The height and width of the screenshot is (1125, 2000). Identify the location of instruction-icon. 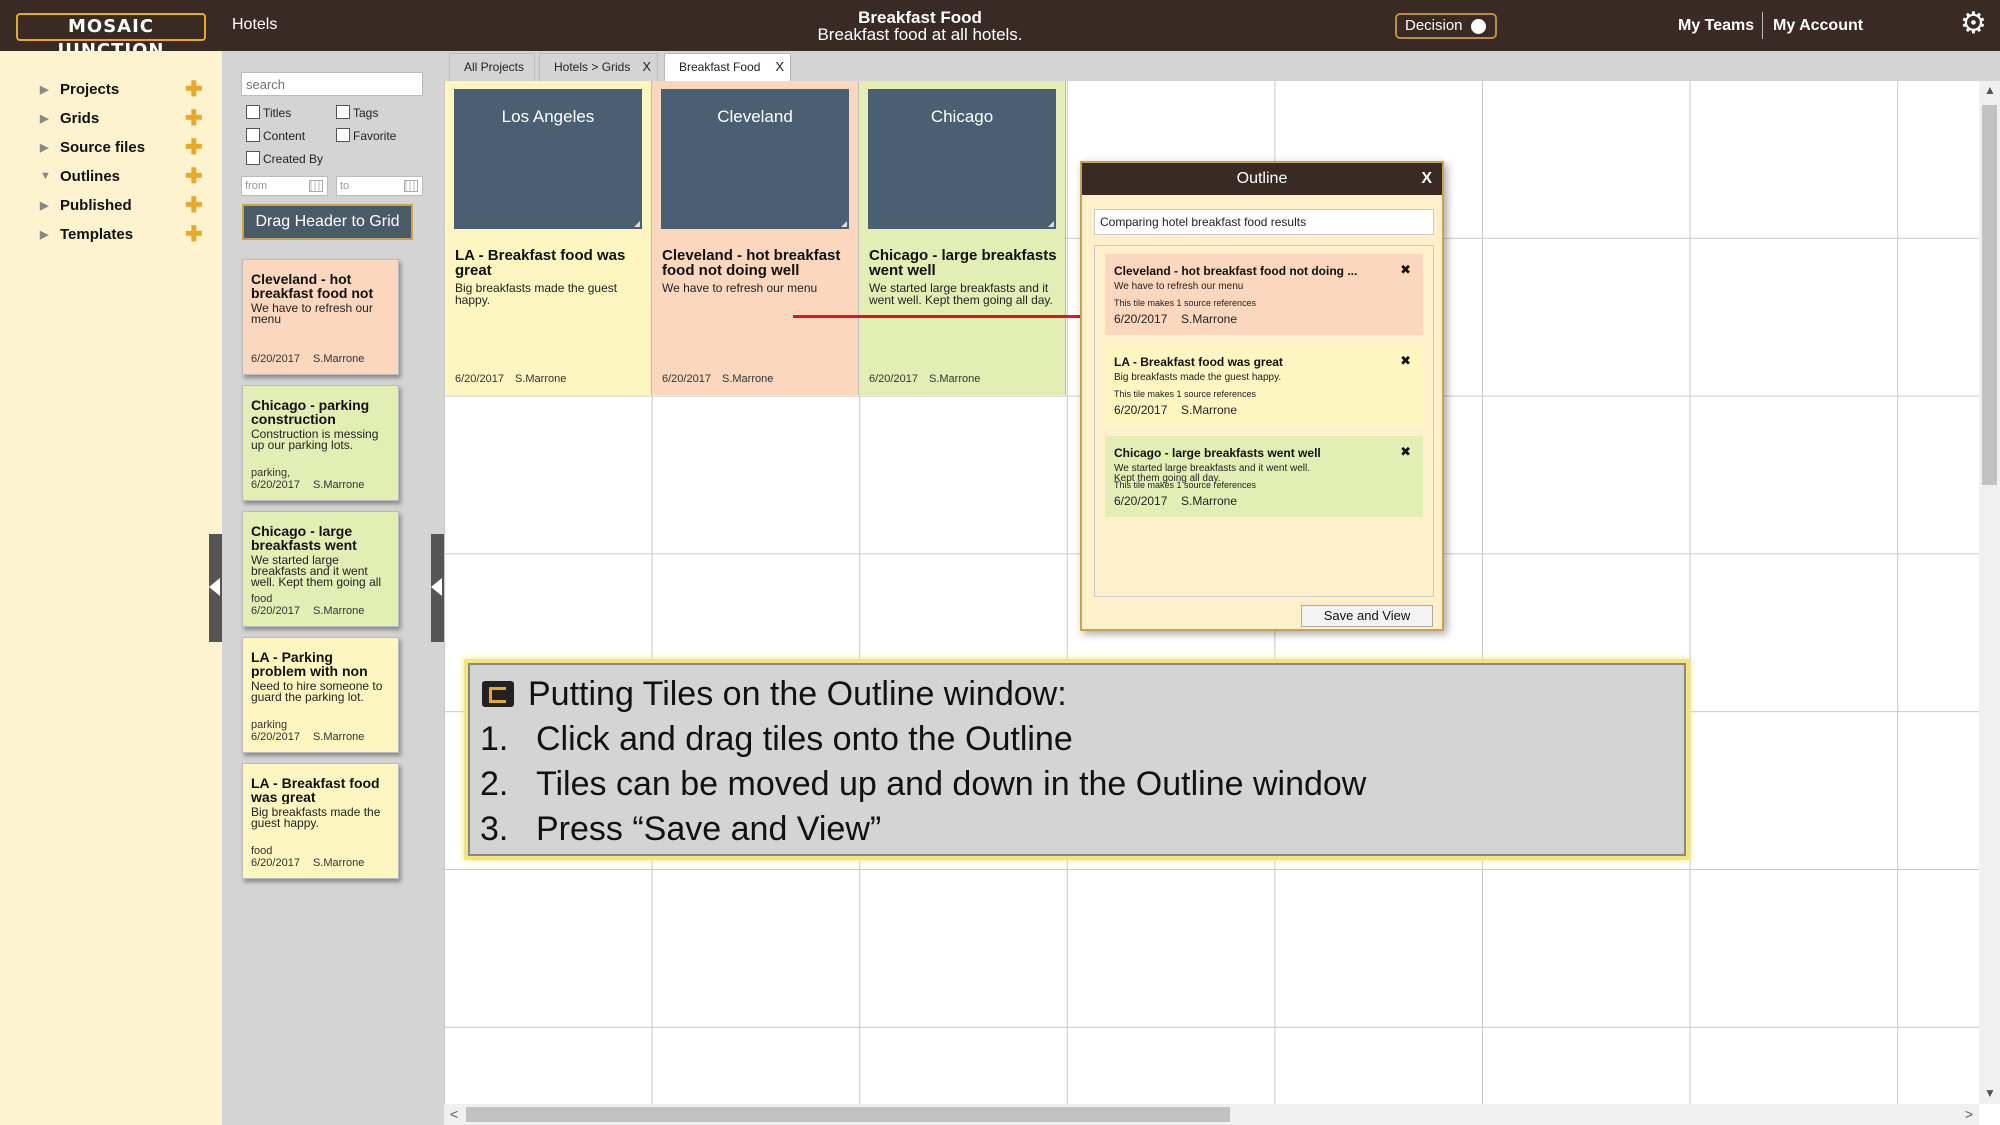
(498, 694).